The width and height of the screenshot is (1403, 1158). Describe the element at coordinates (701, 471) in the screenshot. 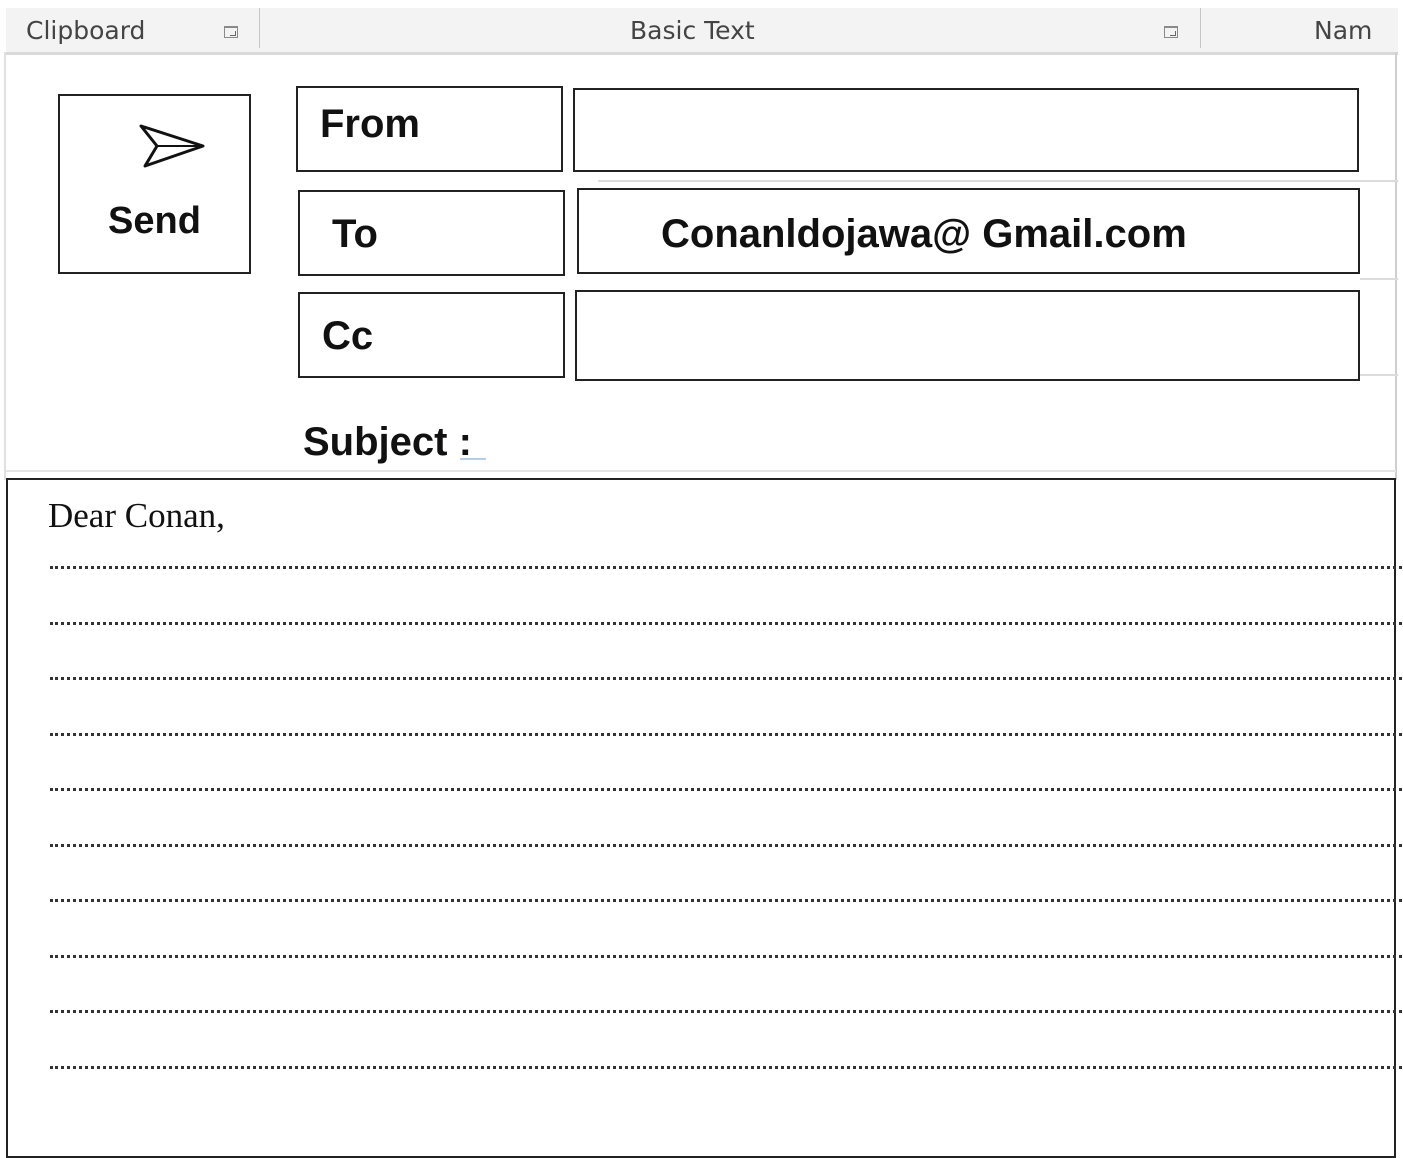

I see `header-bottom-line` at that location.